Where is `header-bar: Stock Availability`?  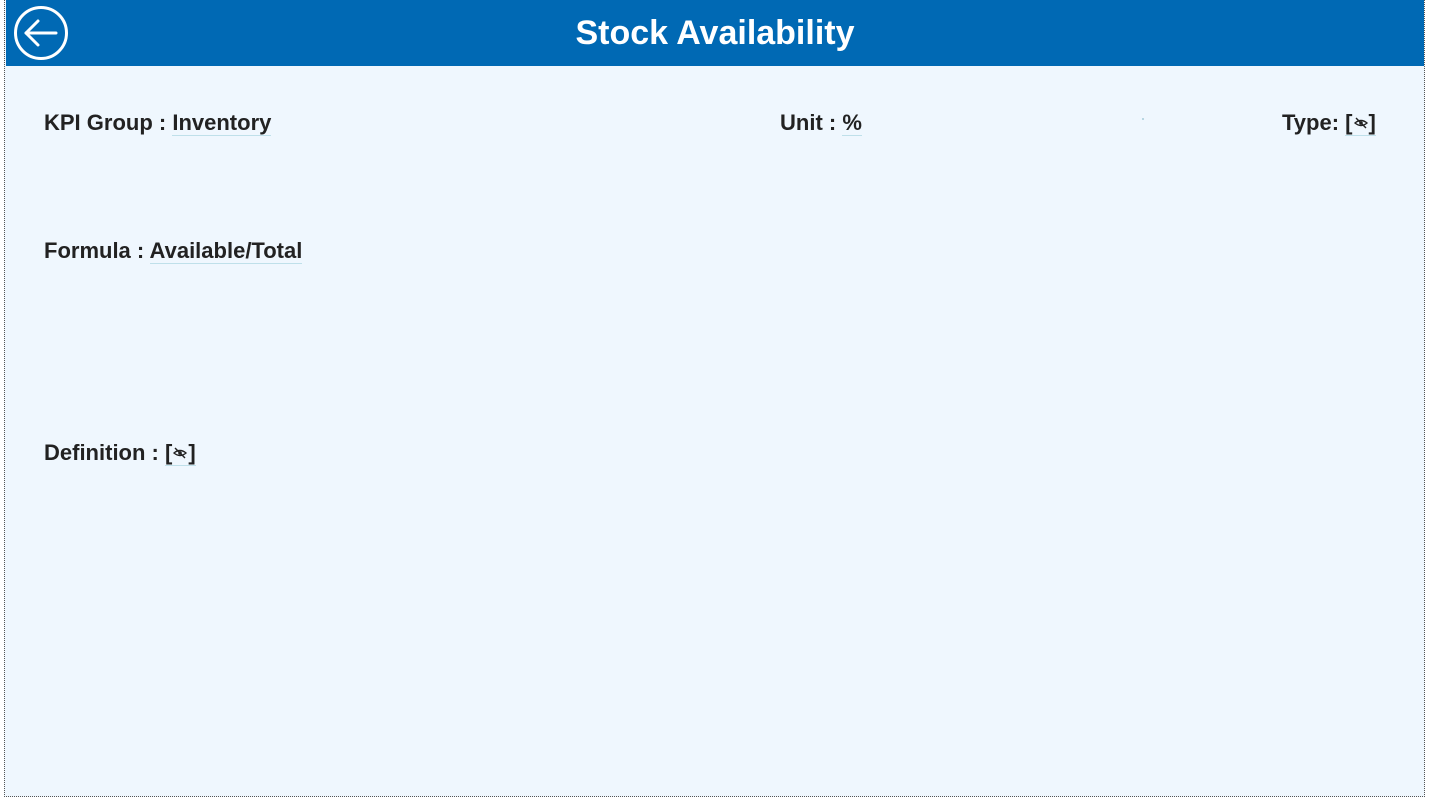 header-bar: Stock Availability is located at coordinates (715, 33).